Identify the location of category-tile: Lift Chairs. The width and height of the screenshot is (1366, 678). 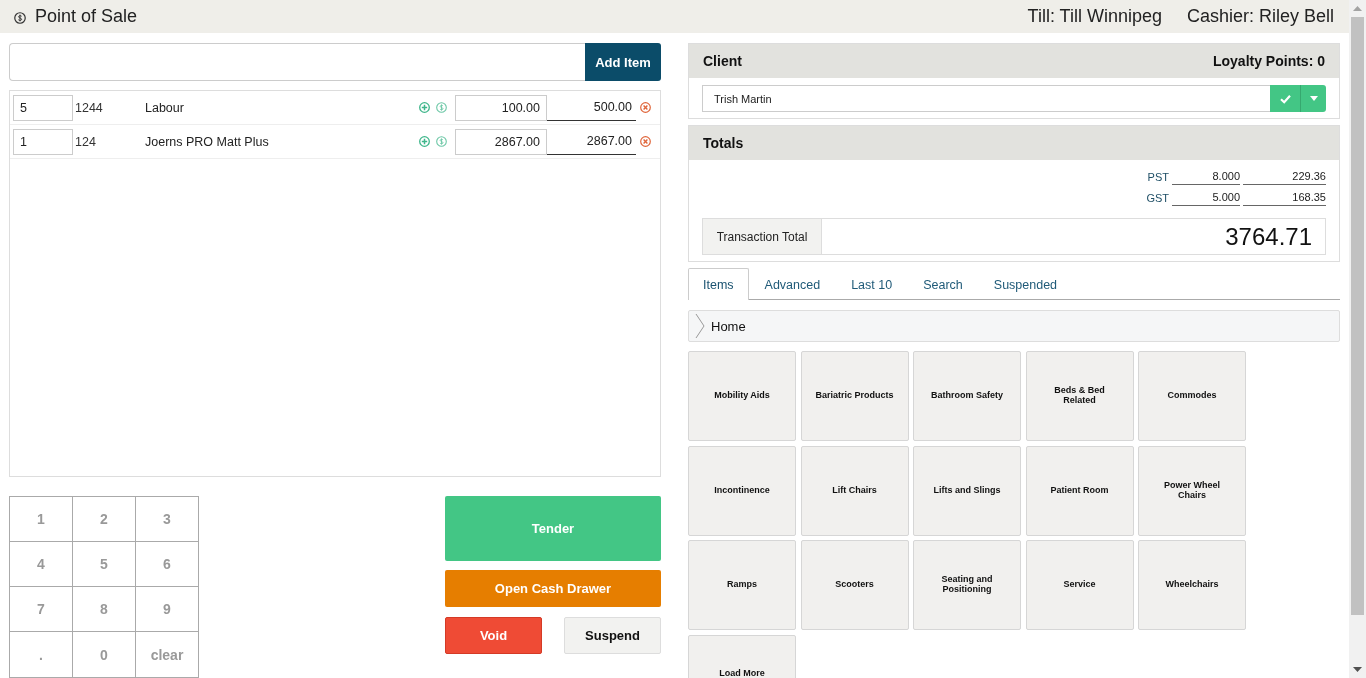
(854, 490).